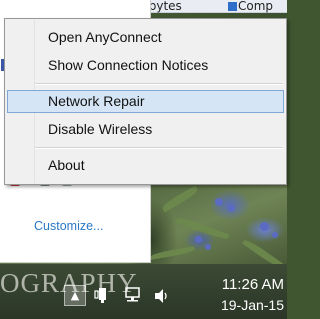 Image resolution: width=320 pixels, height=319 pixels. I want to click on menu-item-disable-wireless: Disable Wireless, so click(145, 129).